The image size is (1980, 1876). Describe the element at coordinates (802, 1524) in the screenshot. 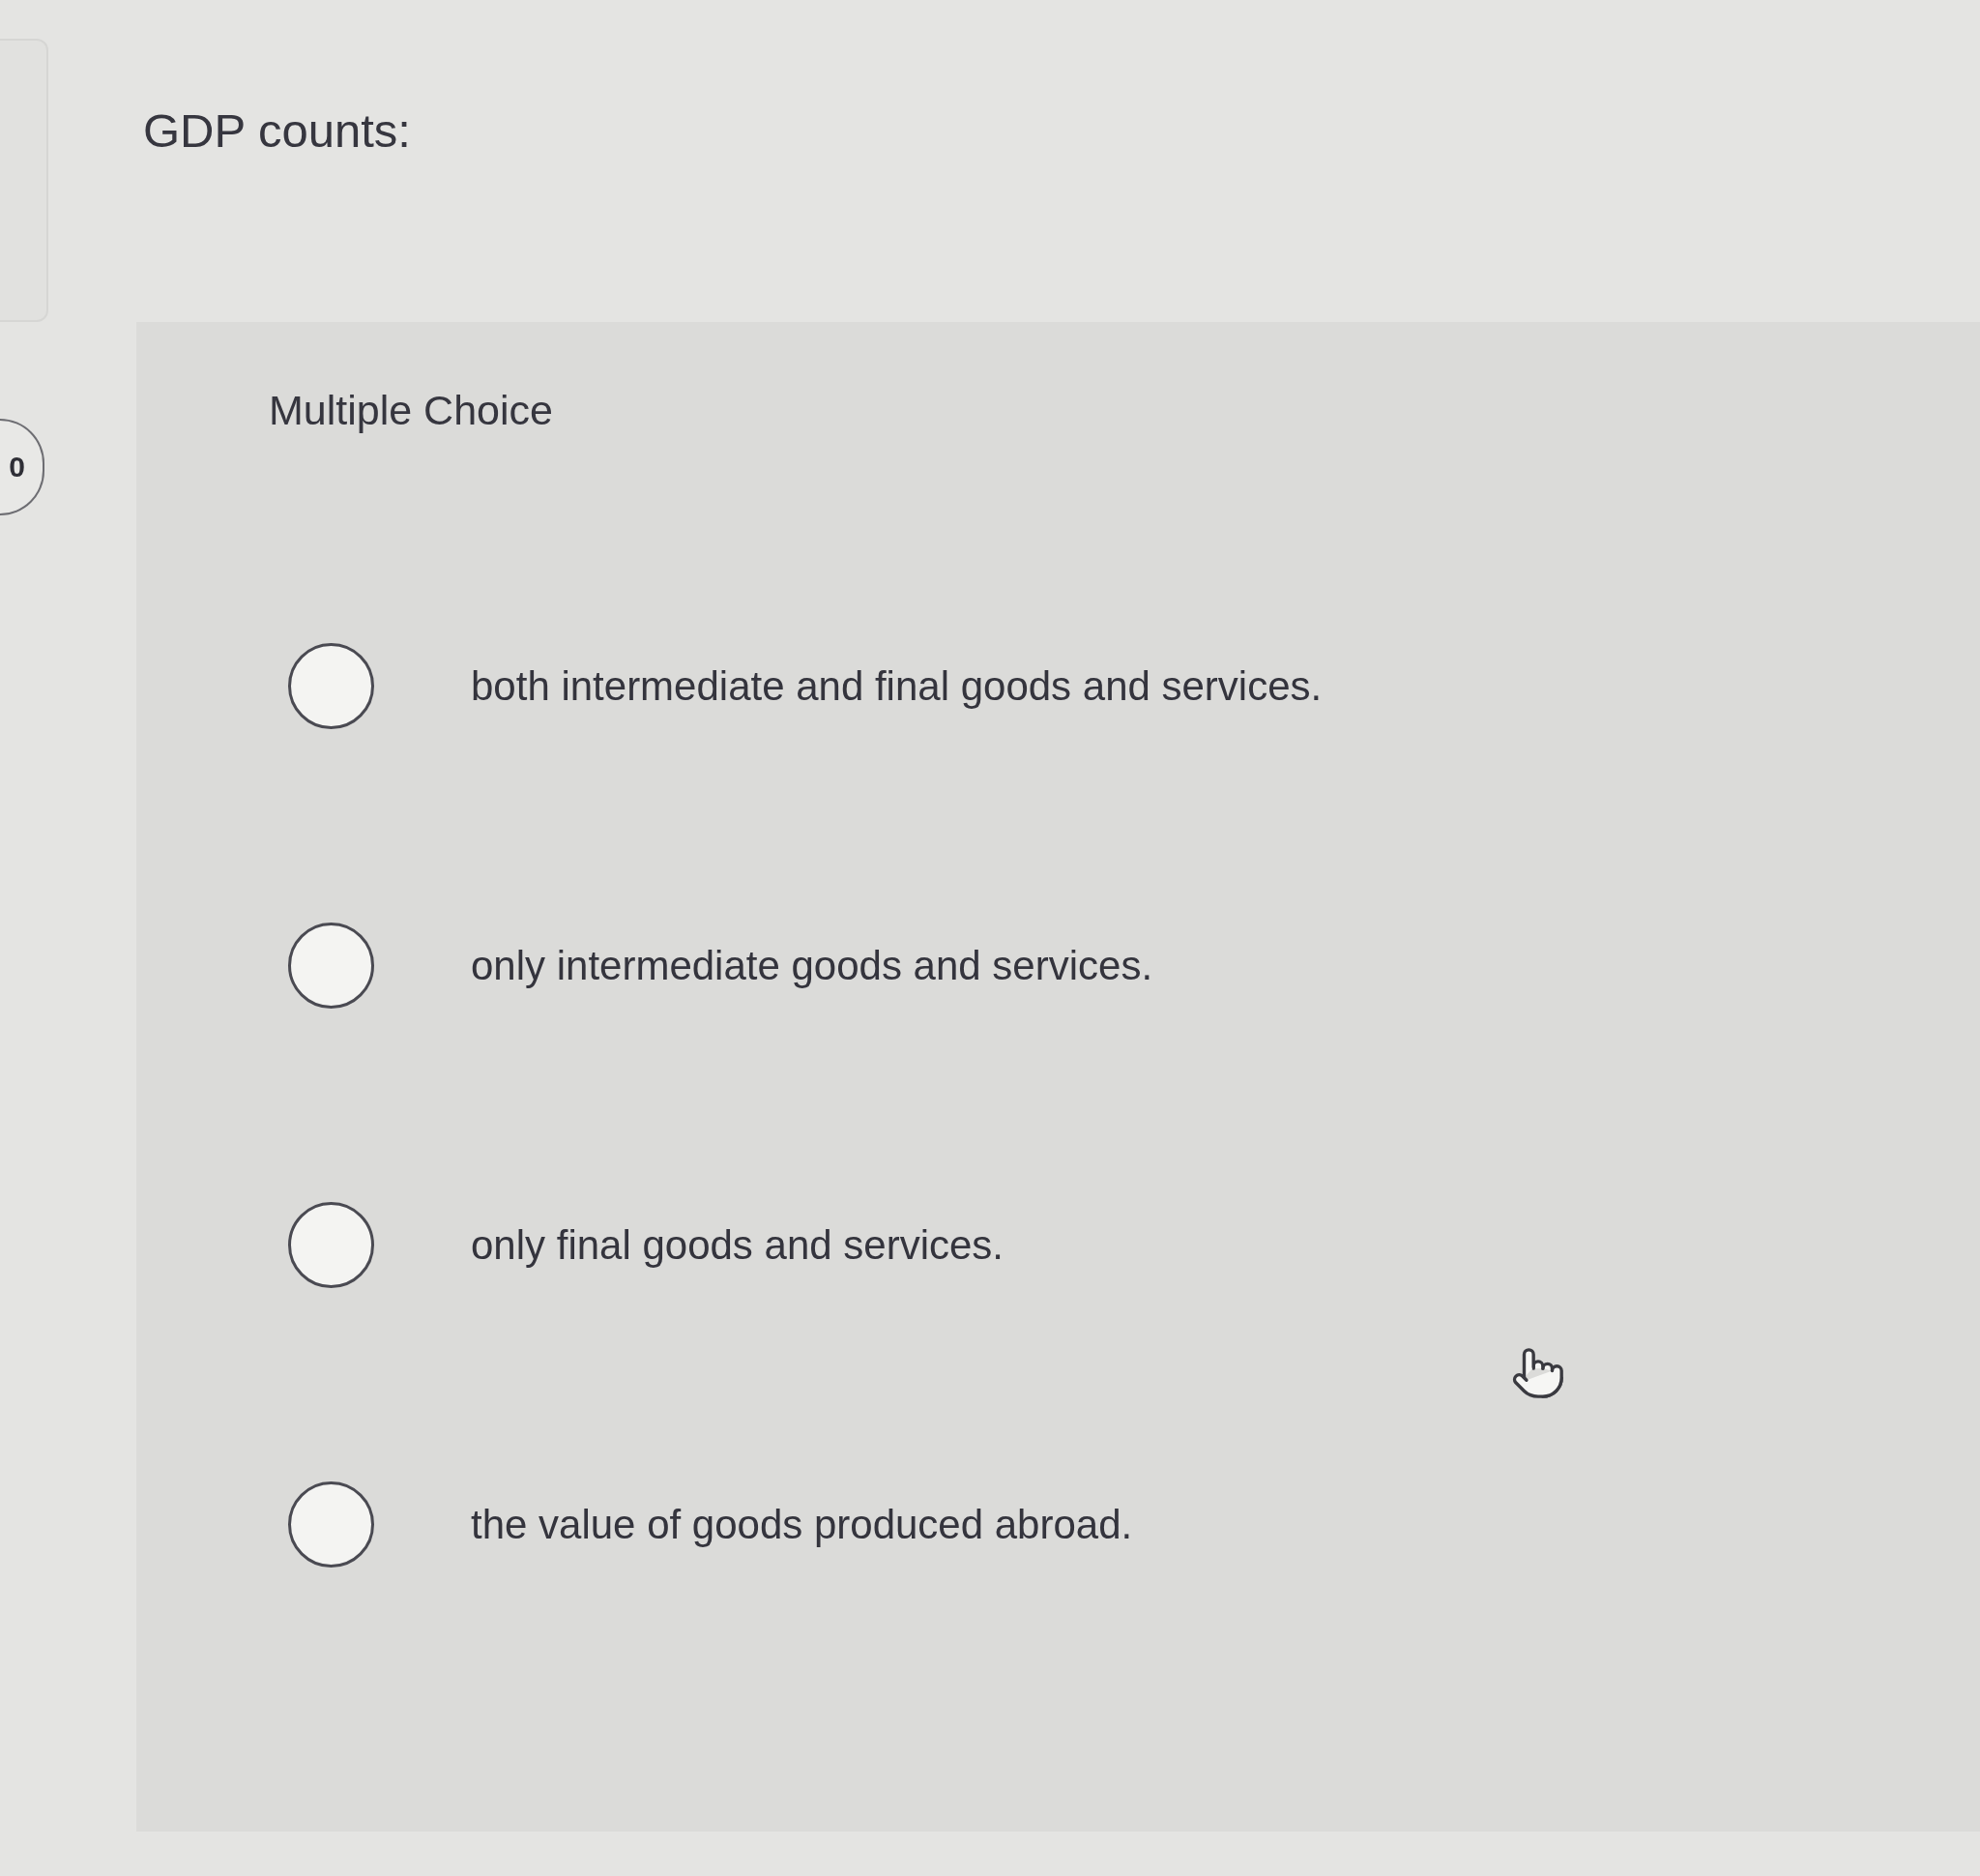

I see `option-label: the value of goods produced abroad.` at that location.